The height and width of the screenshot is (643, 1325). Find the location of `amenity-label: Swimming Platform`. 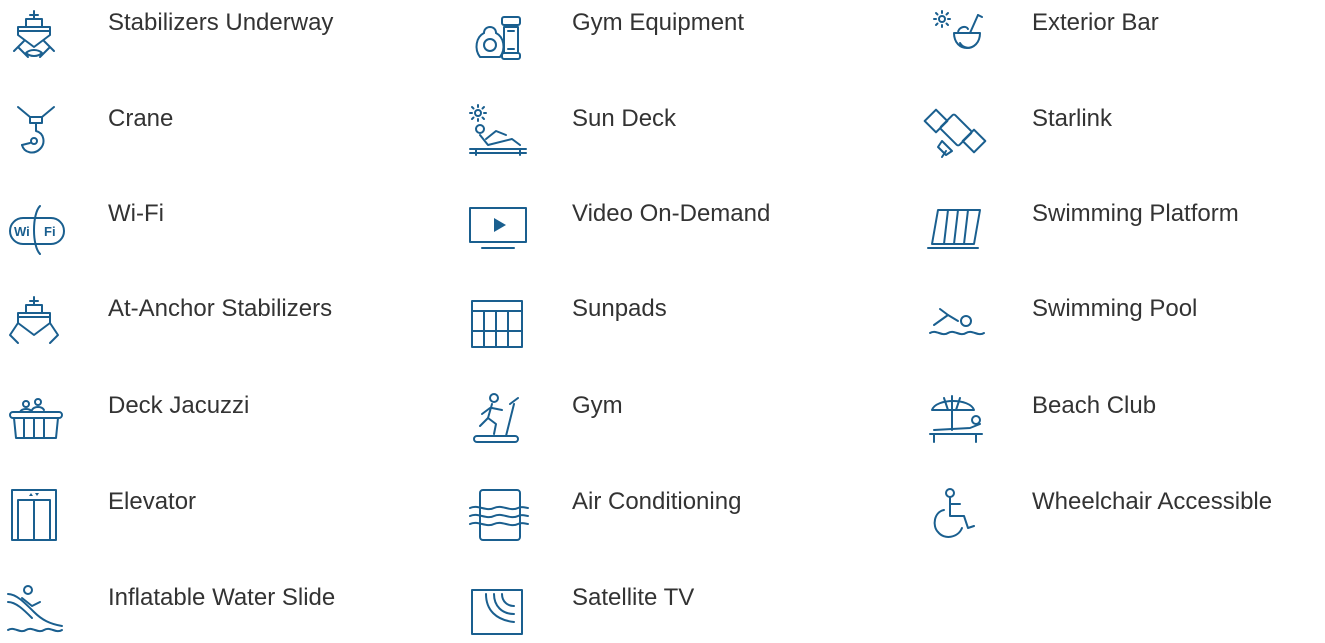

amenity-label: Swimming Platform is located at coordinates (1135, 214).